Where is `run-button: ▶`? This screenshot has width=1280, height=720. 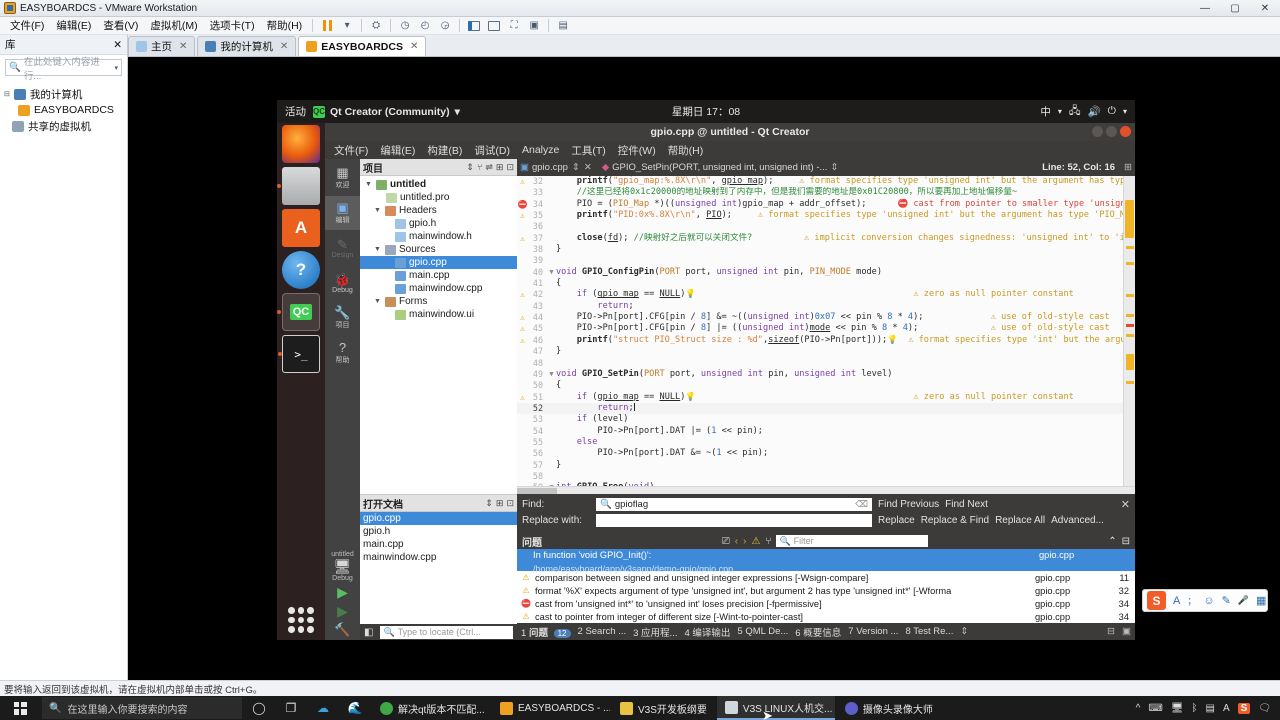
run-button: ▶ is located at coordinates (342, 592).